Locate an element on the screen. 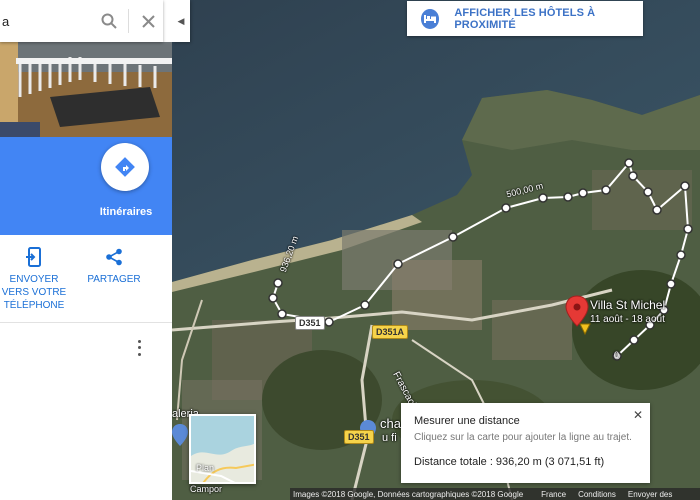  country-link: France is located at coordinates (553, 494).